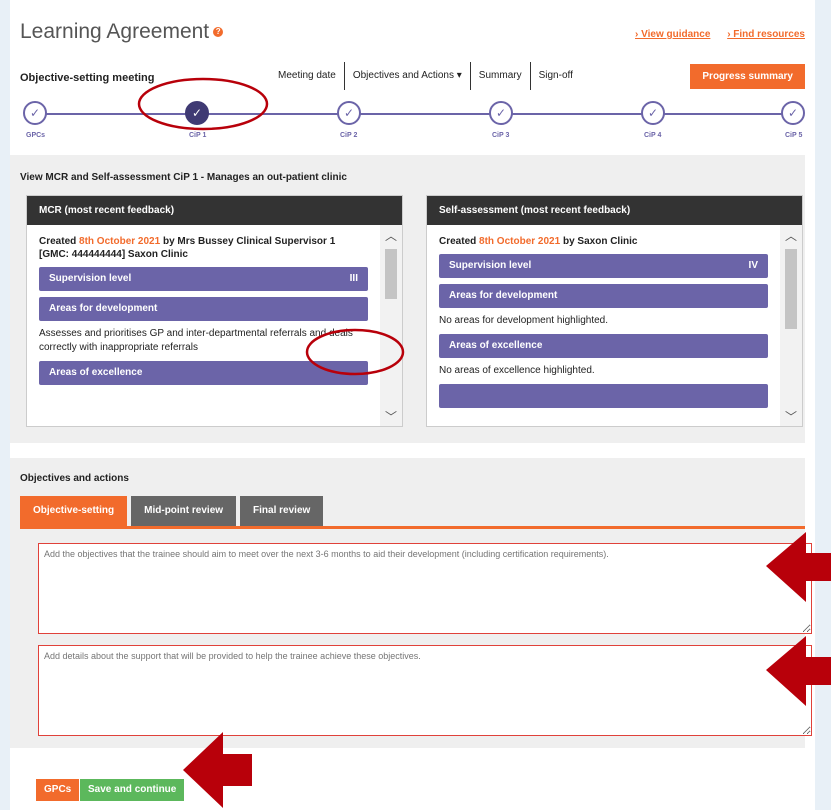 This screenshot has height=810, width=831. I want to click on step-cip4-check-icon: ✓, so click(653, 113).